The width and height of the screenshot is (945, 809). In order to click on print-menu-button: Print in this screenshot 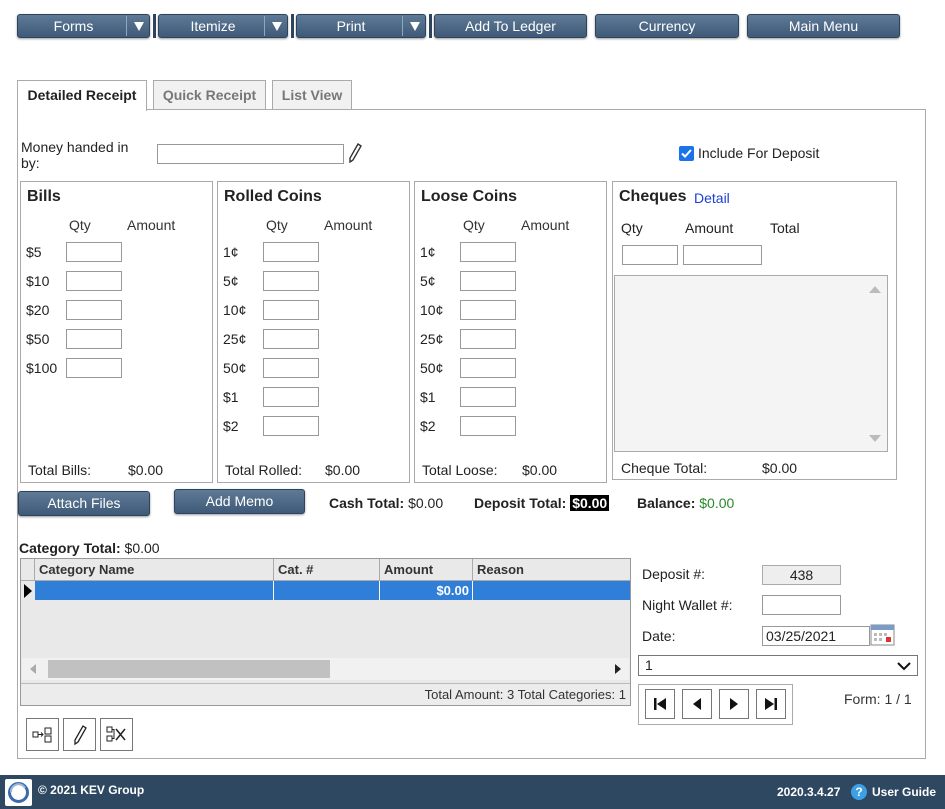, I will do `click(361, 26)`.